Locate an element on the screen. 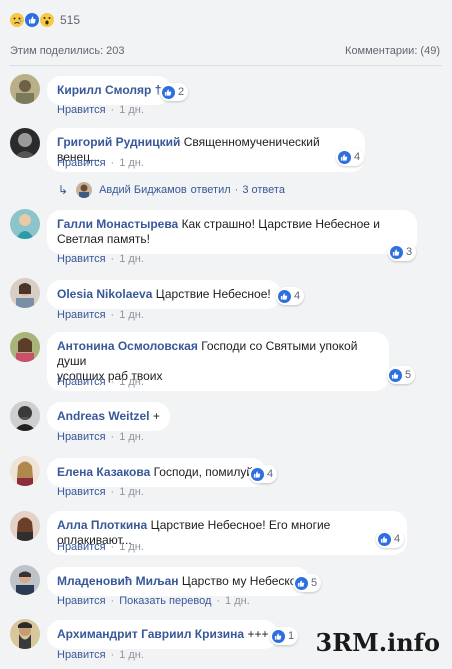 This screenshot has width=452, height=669. comment-text: Господи, помилуй! is located at coordinates (205, 472).